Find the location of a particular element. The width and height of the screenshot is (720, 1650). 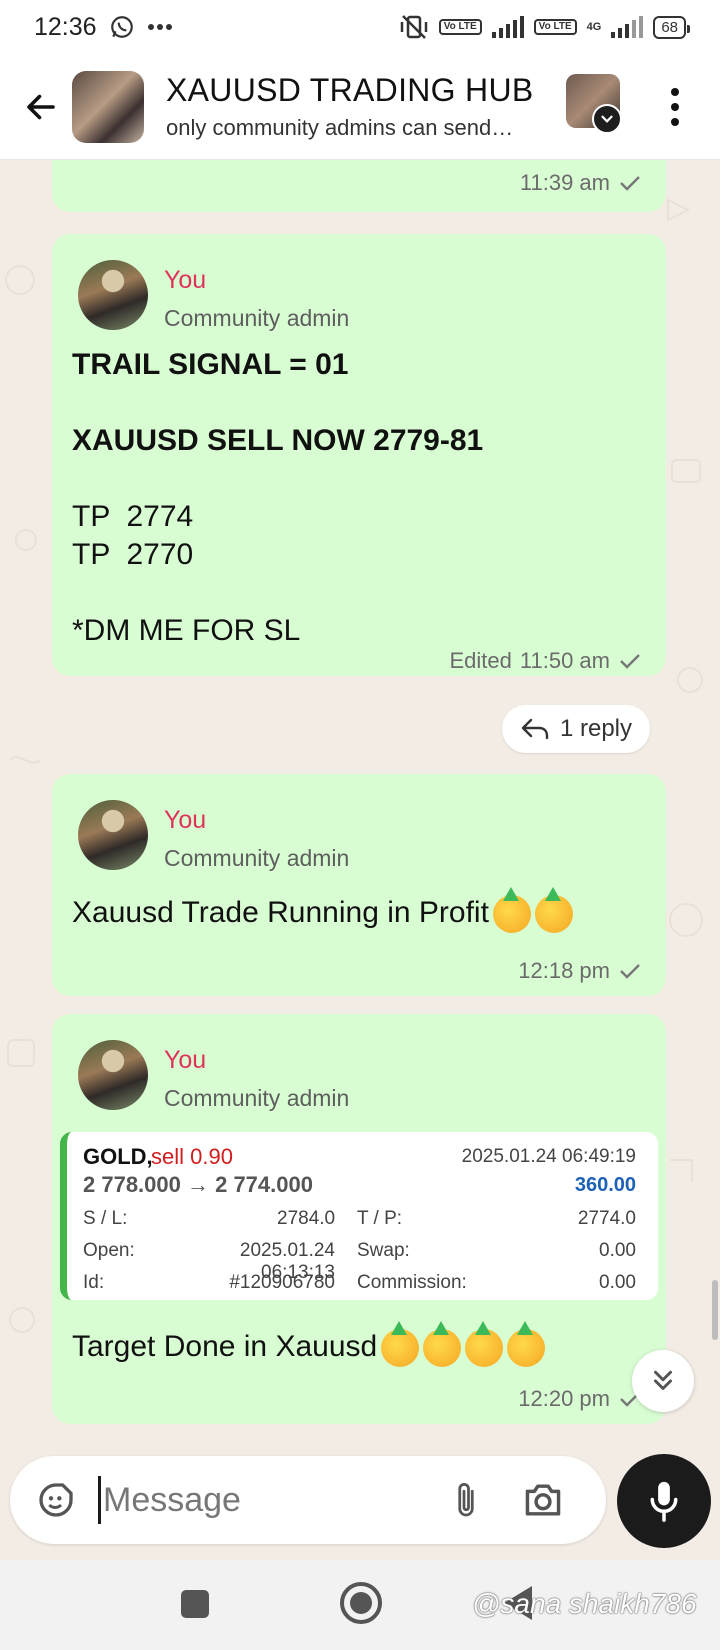

message-meta: 11:39 am is located at coordinates (581, 183).